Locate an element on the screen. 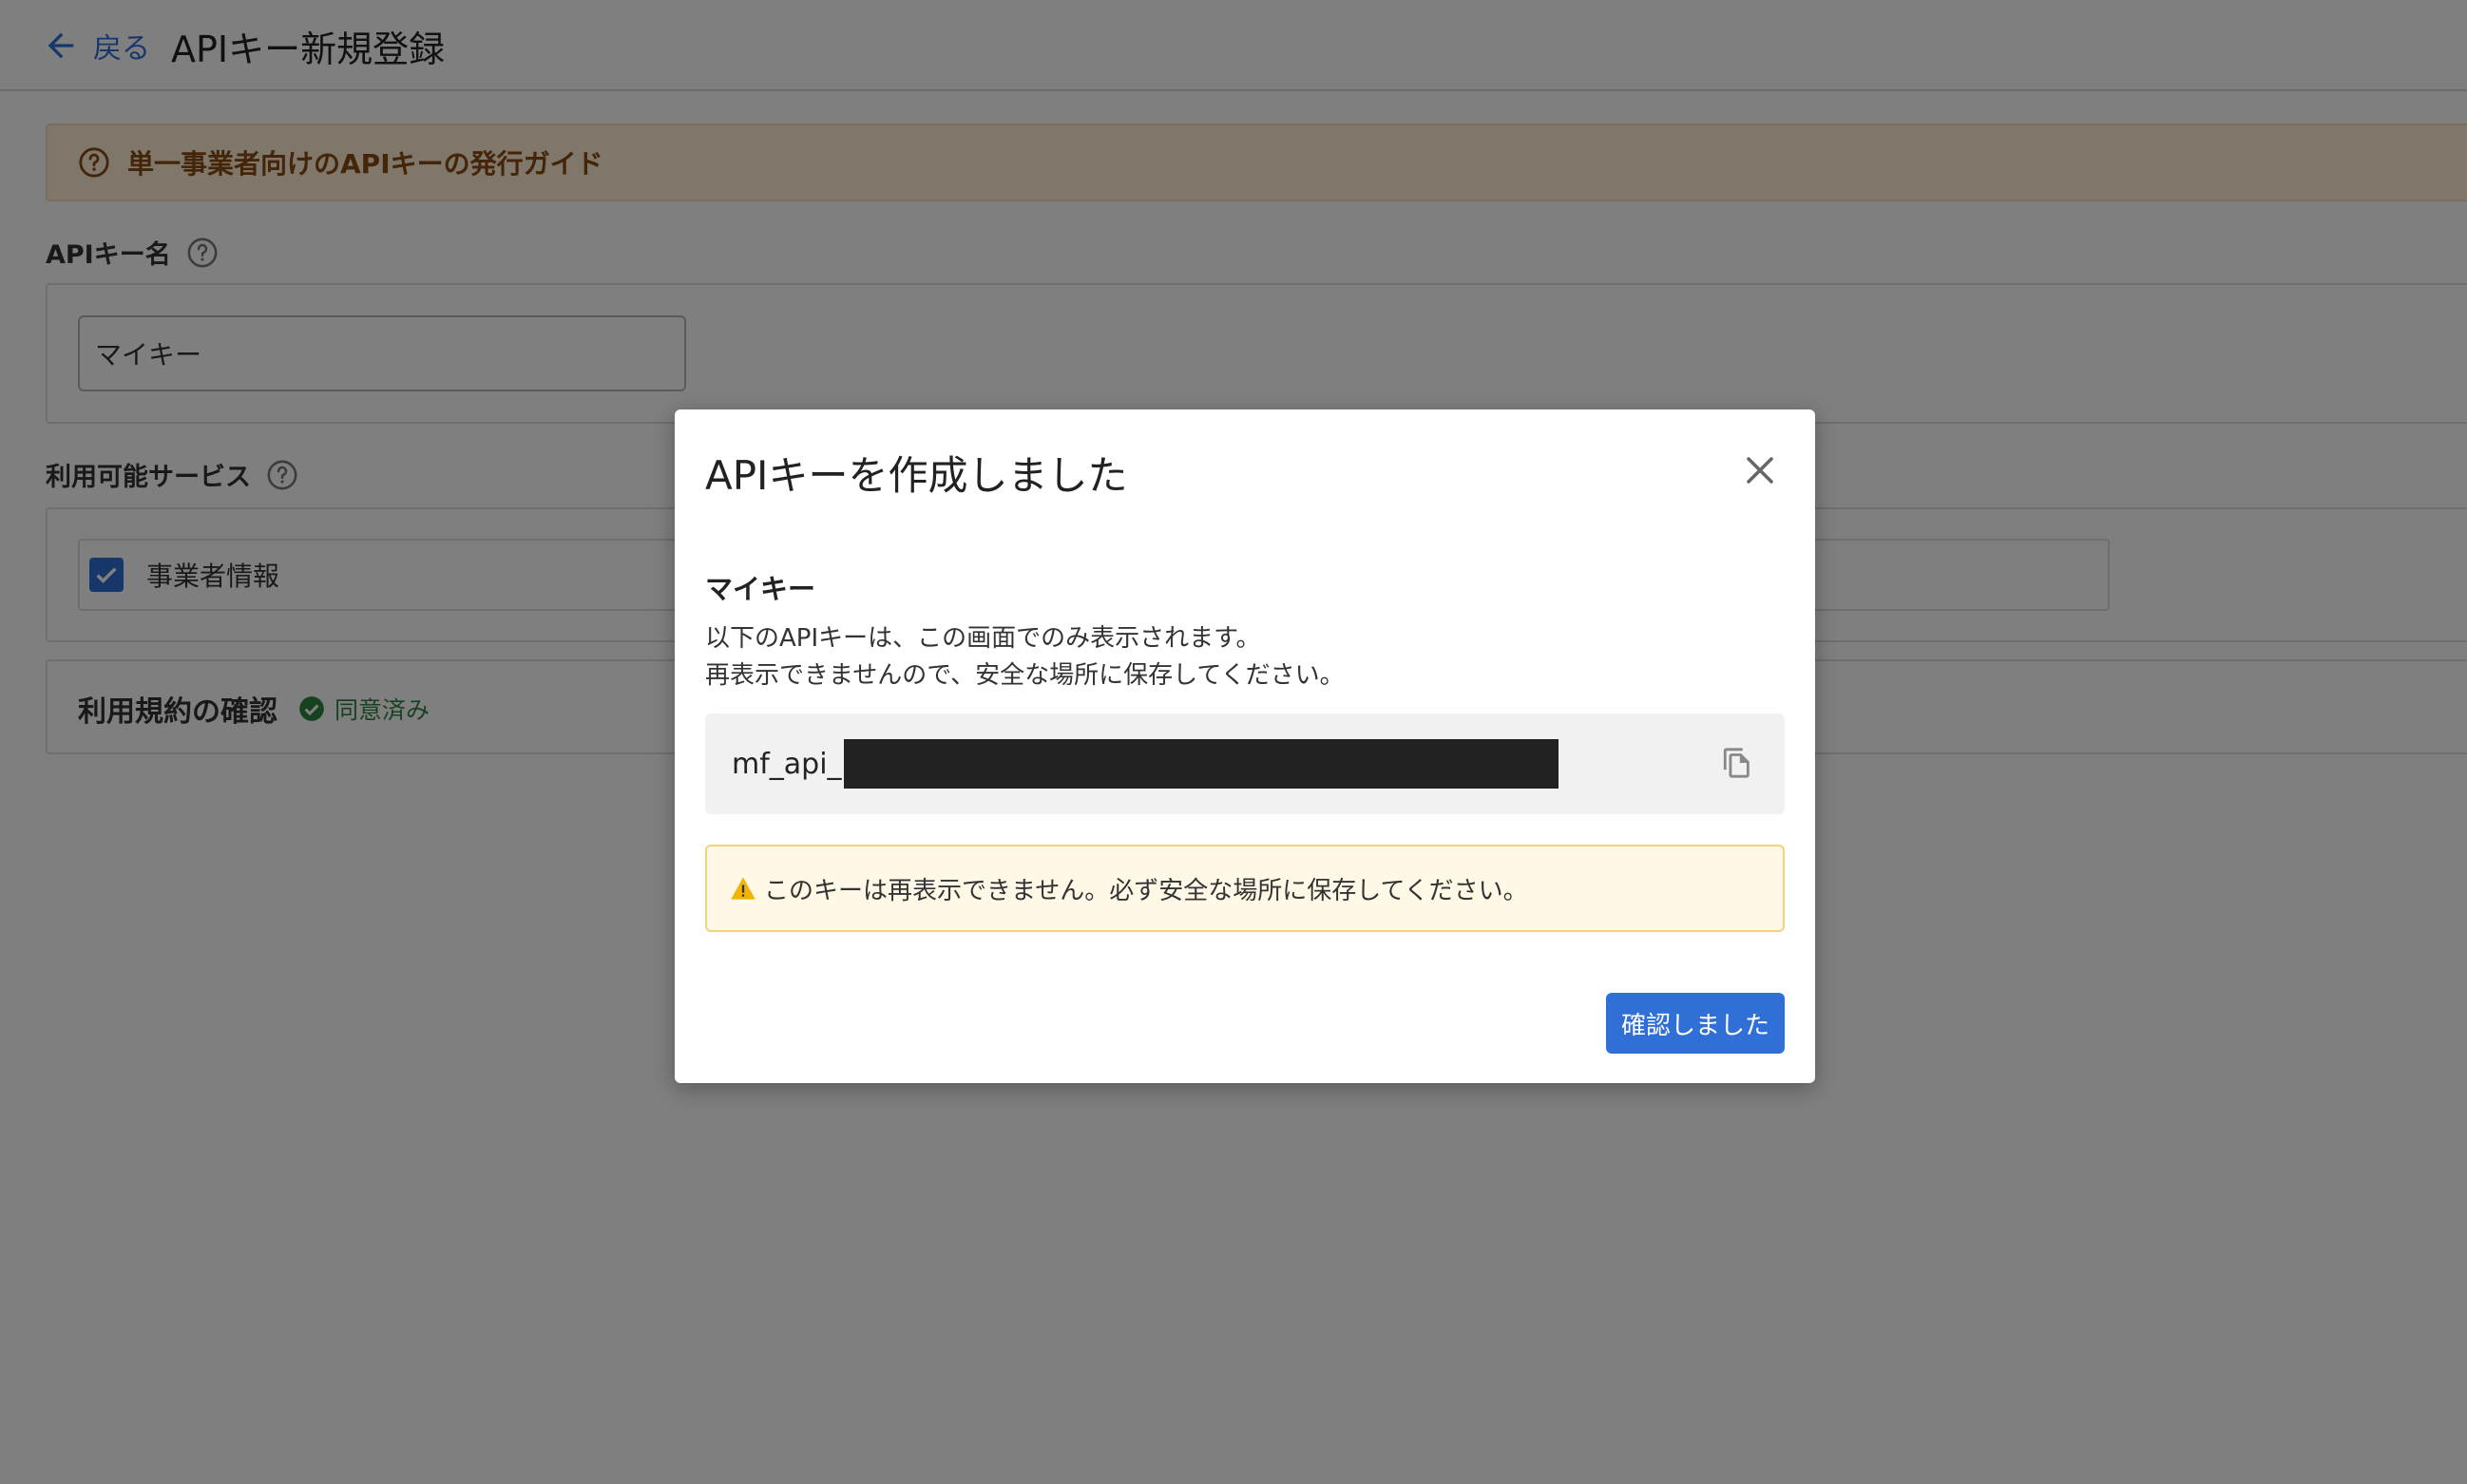 This screenshot has height=1484, width=2467. dialog-title: APIキーを作成しました is located at coordinates (916, 475).